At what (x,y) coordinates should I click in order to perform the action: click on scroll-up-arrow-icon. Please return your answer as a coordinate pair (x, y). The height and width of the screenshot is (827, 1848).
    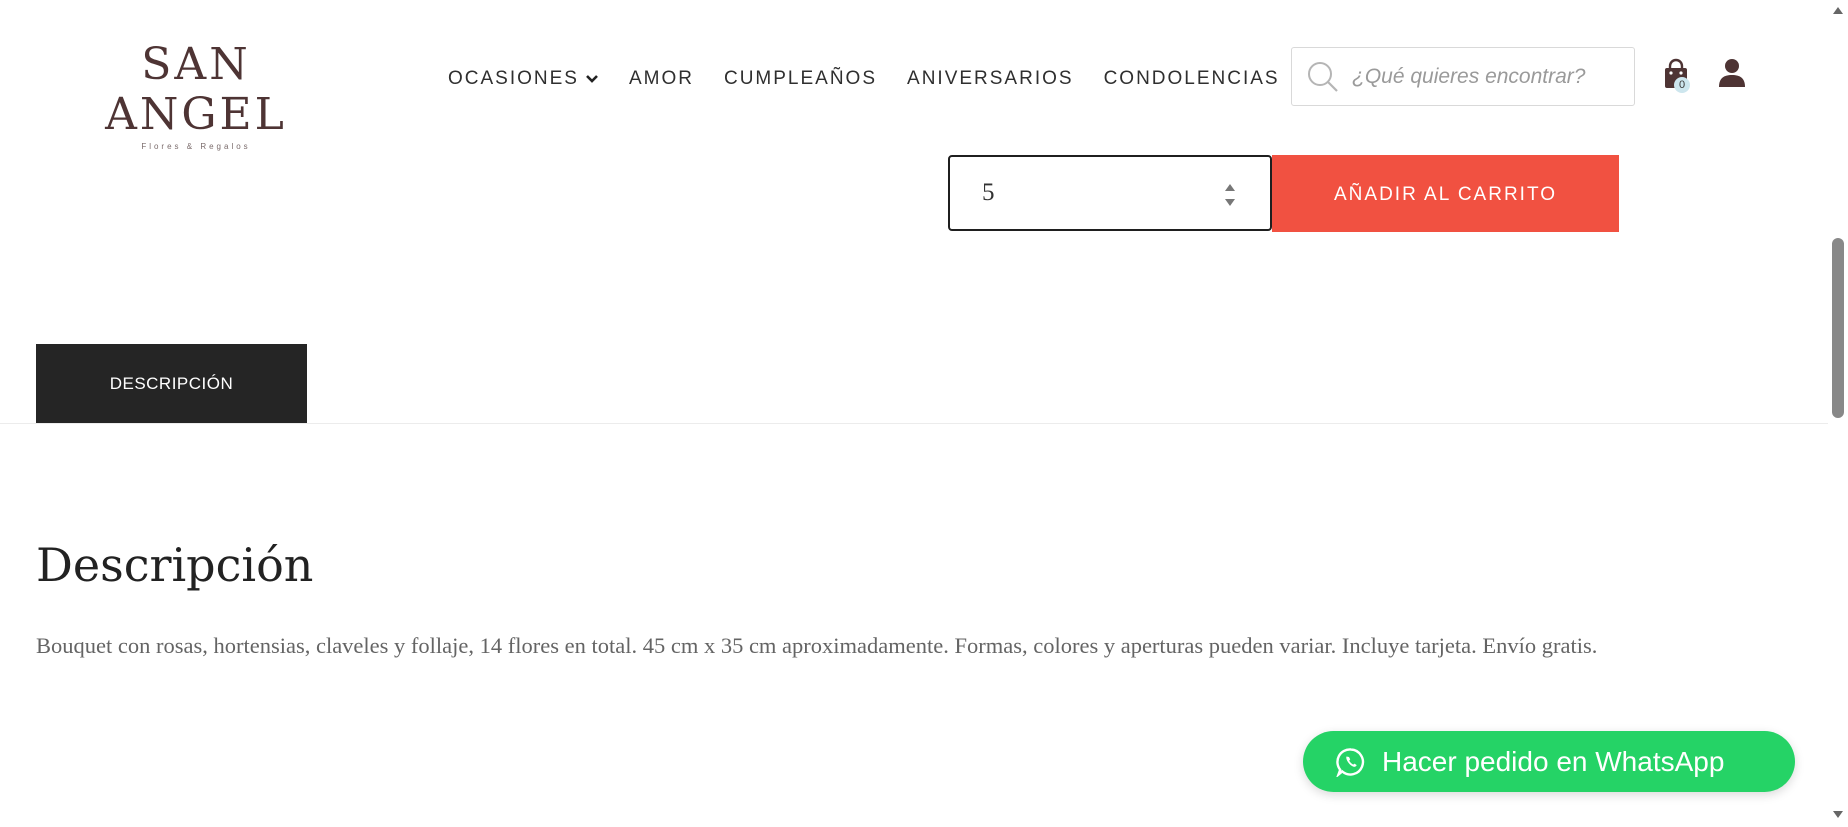
    Looking at the image, I should click on (1838, 11).